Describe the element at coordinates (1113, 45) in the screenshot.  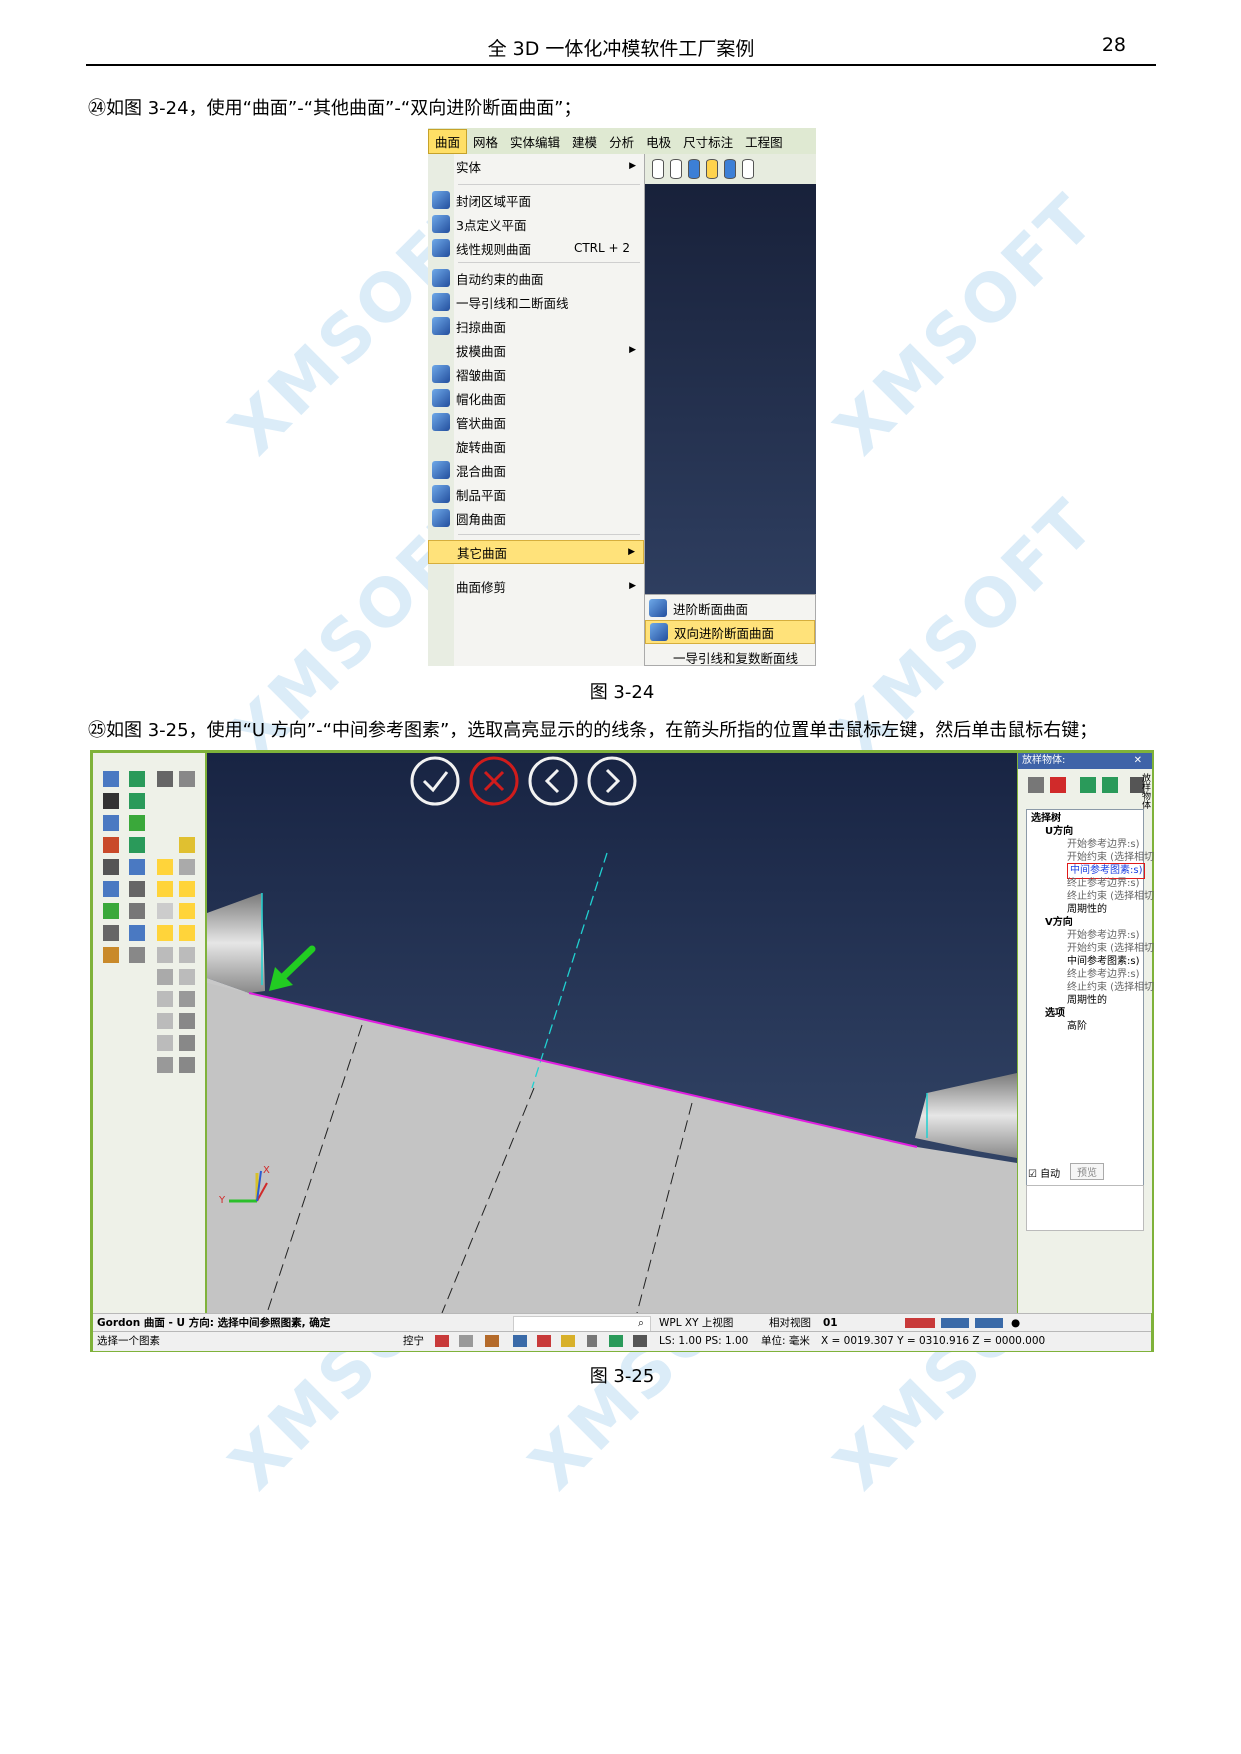
I see `page-number: 28` at that location.